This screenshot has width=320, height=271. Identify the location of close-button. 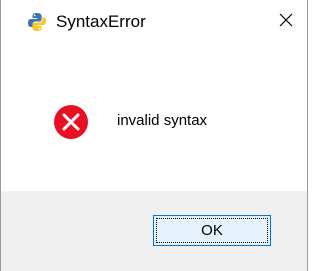
(286, 22).